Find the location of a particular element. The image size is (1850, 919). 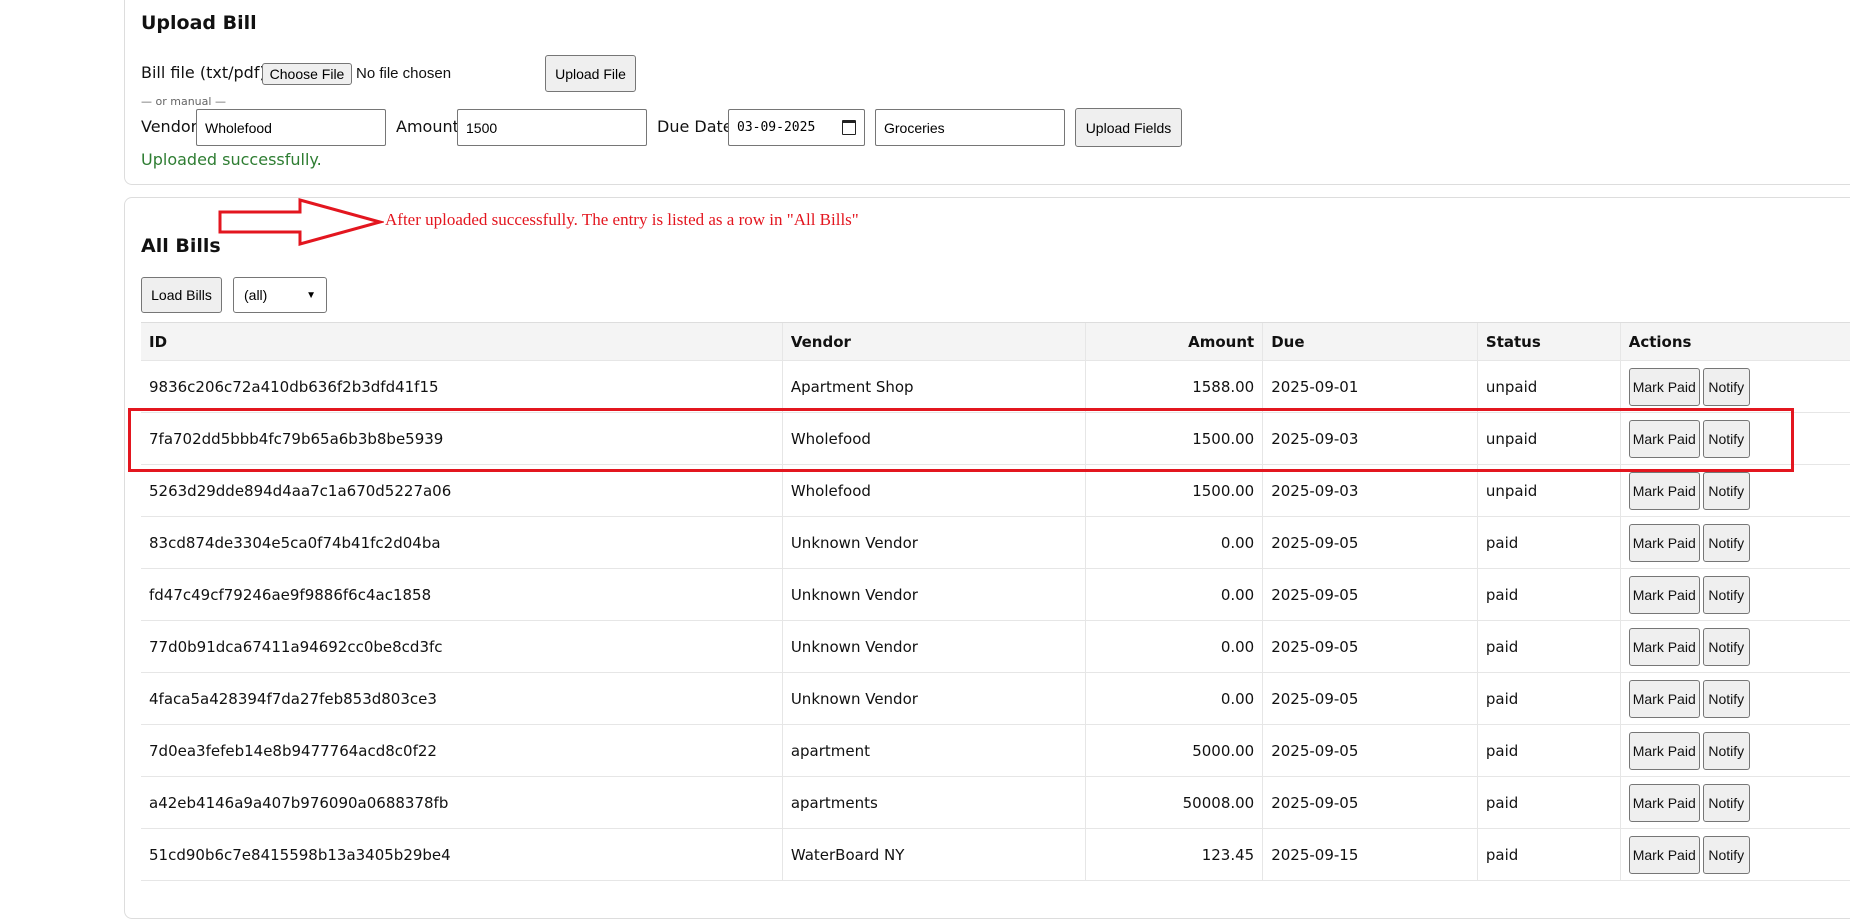

chevron-down-icon: ▼ is located at coordinates (311, 295).